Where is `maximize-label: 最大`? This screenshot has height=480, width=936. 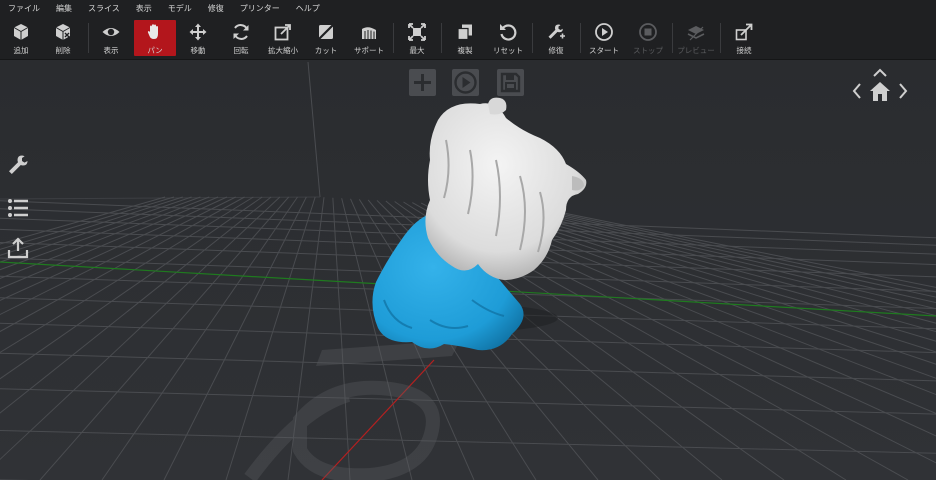 maximize-label: 最大 is located at coordinates (417, 50).